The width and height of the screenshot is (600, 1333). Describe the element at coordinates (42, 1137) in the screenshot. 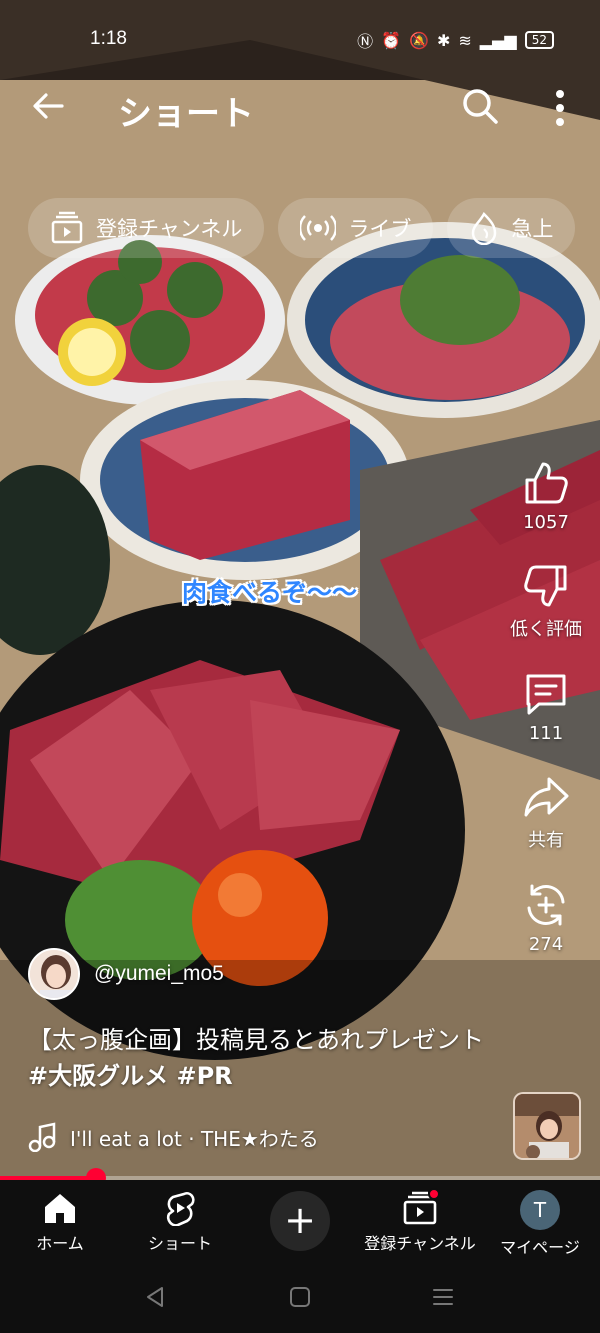

I see `music-note-icon` at that location.